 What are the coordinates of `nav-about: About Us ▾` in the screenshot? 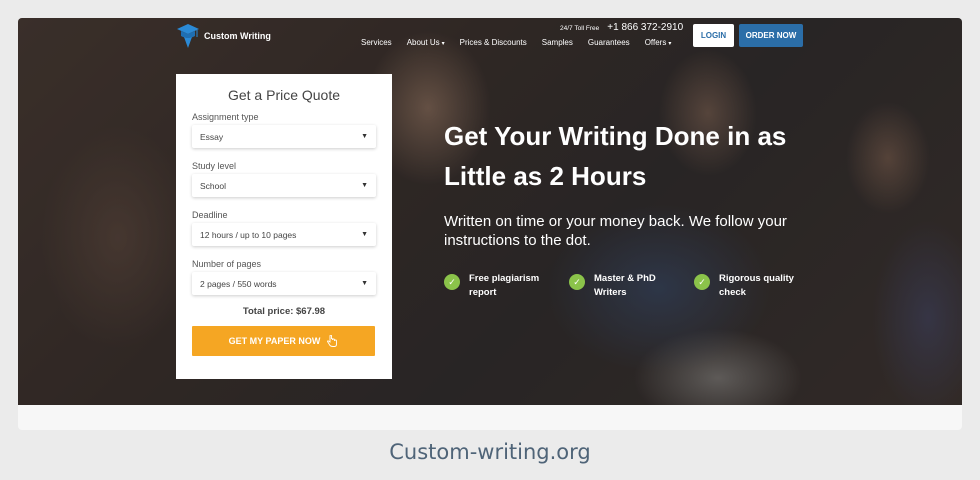 It's located at (426, 42).